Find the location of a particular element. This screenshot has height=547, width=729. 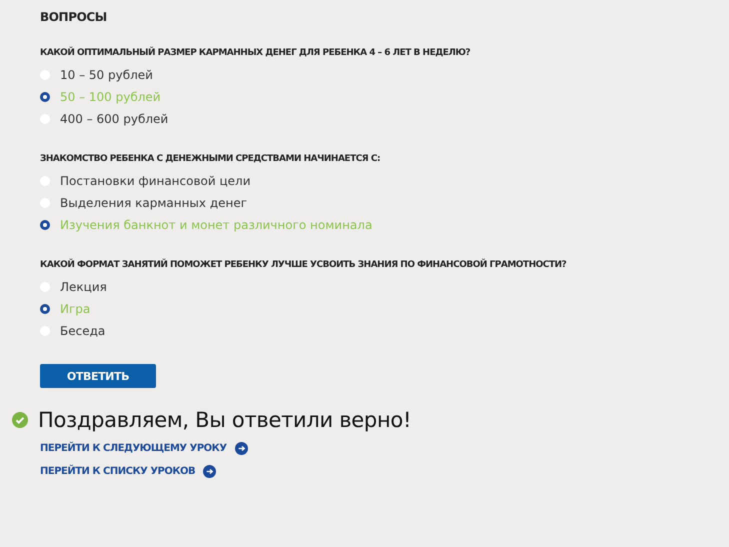

submit-button: ОТВЕТИТЬ is located at coordinates (98, 376).